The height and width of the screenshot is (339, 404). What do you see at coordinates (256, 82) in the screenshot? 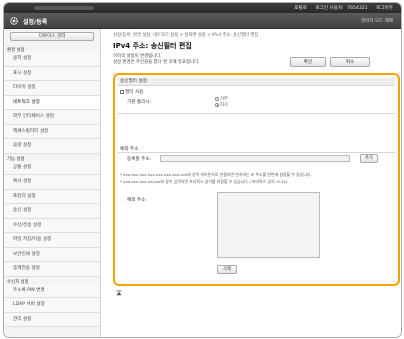
I see `filter-section-header: 송신필터 설정` at bounding box center [256, 82].